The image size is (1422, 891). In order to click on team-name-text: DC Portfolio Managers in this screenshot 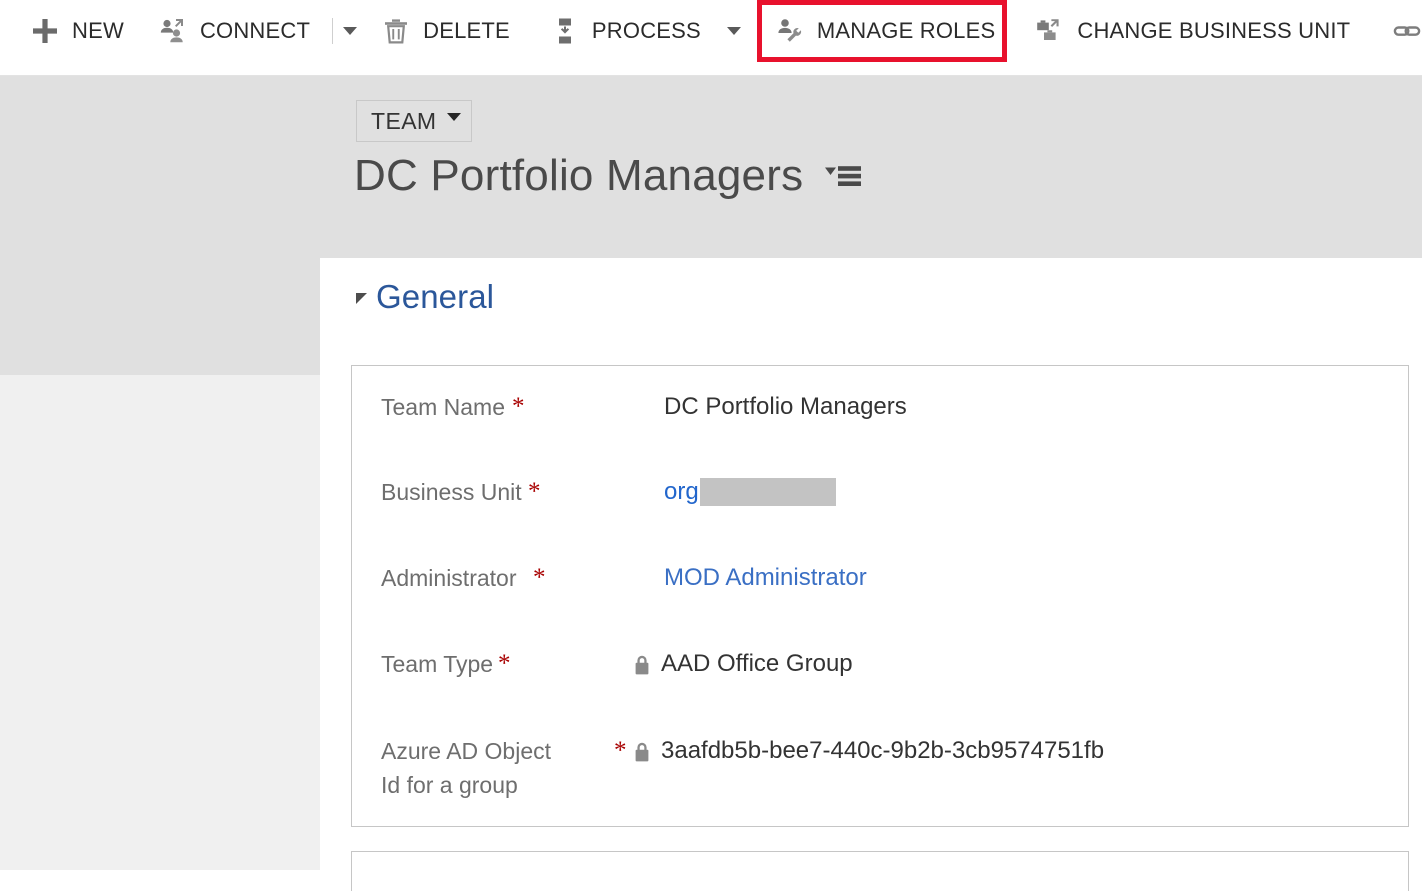, I will do `click(785, 406)`.